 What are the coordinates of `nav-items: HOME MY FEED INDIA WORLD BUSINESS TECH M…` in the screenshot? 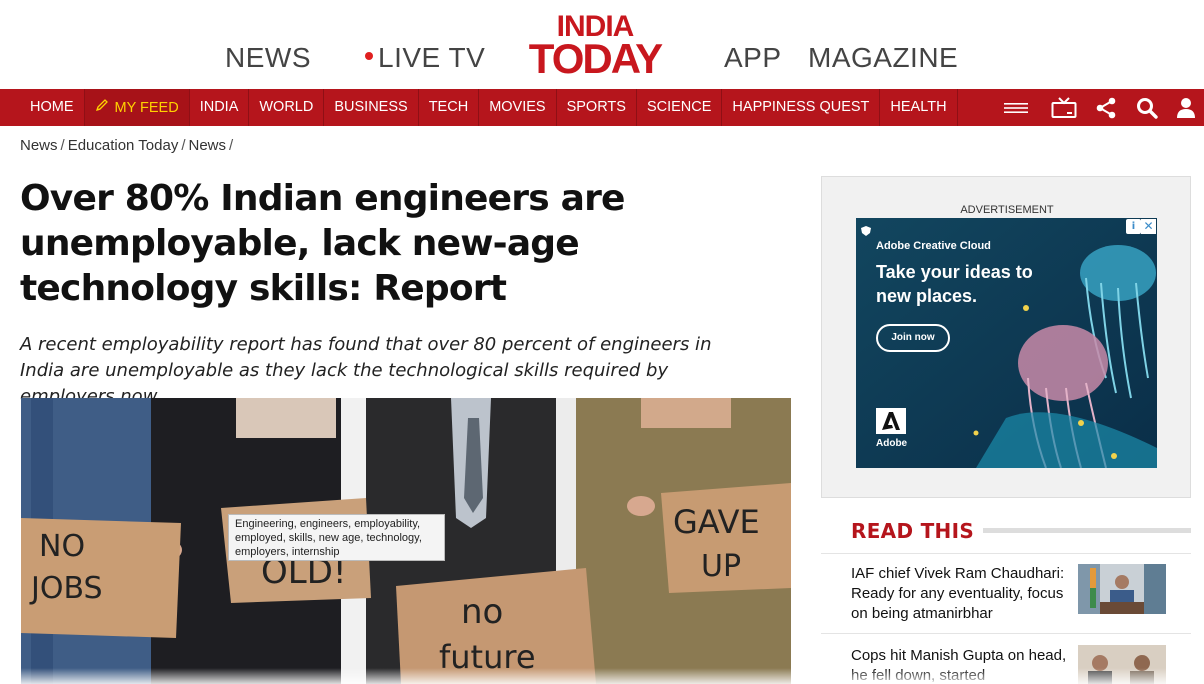 It's located at (489, 107).